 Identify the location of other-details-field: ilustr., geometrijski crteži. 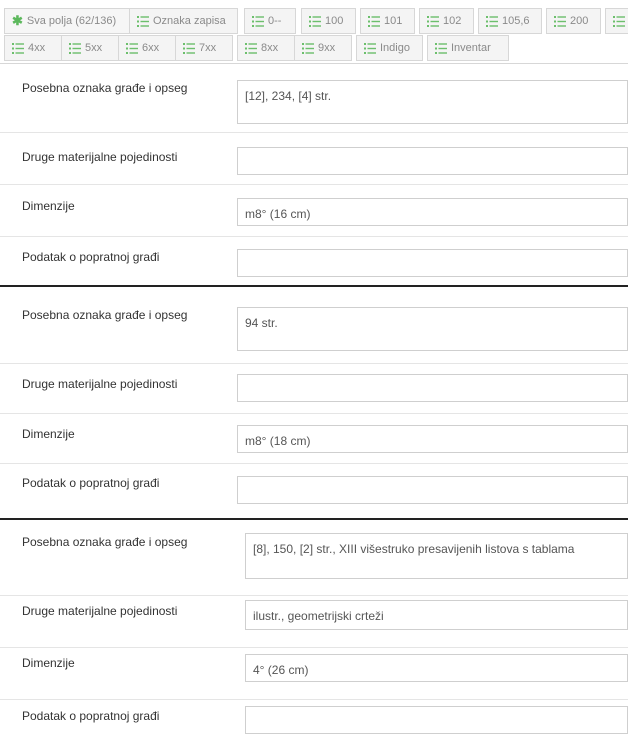
(436, 615).